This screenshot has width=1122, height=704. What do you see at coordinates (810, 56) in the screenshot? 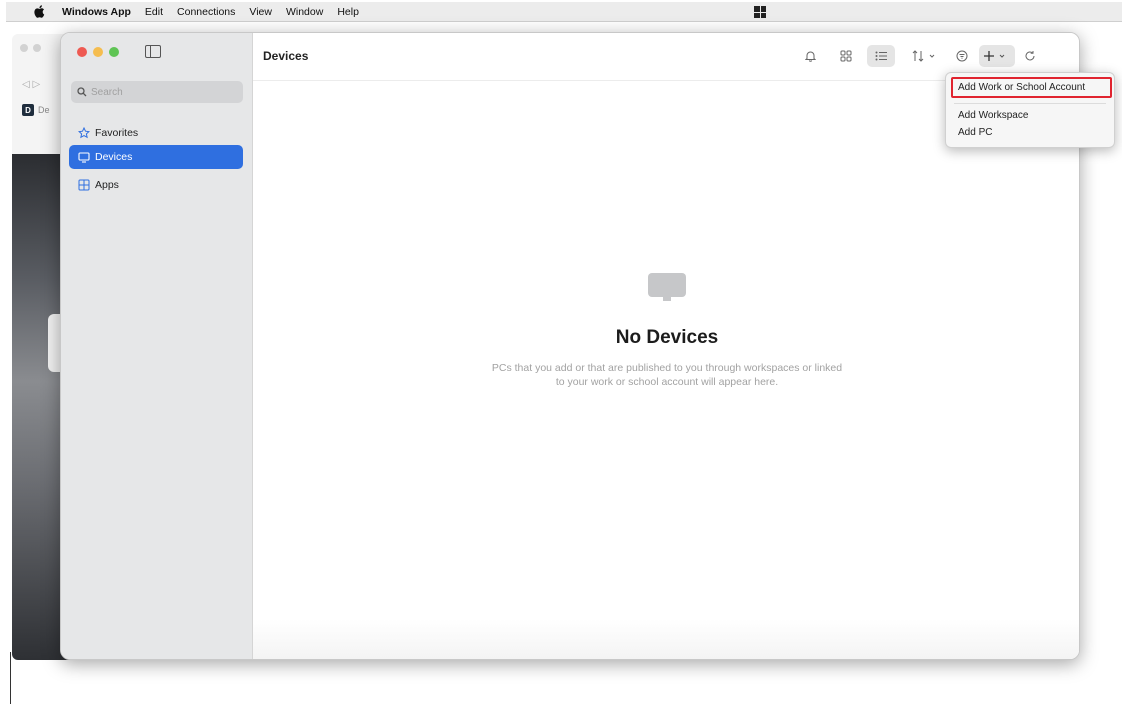
I see `bell-icon` at bounding box center [810, 56].